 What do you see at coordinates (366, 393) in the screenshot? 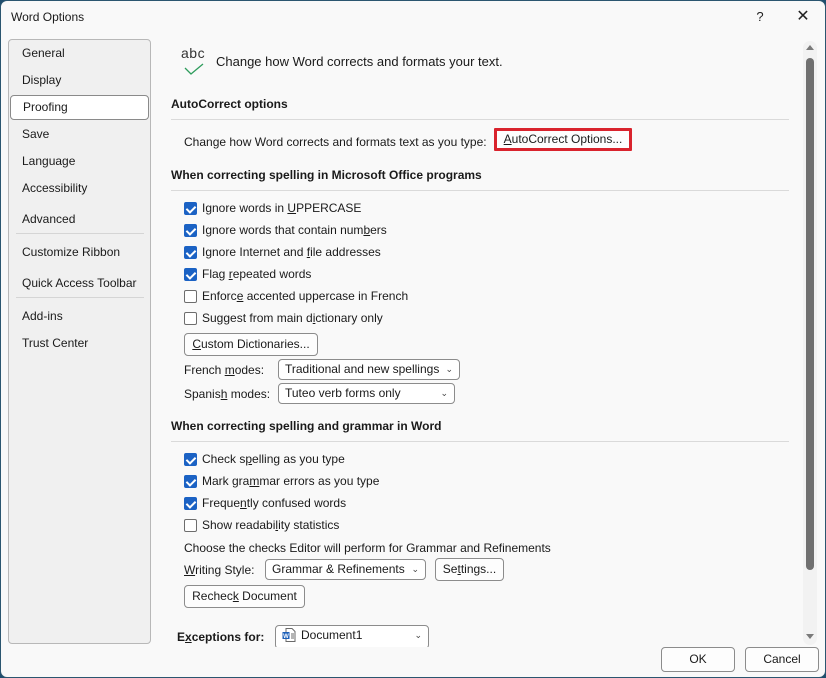
I see `spanish-modes-dropdown: Tuteo verb forms only ⌄` at bounding box center [366, 393].